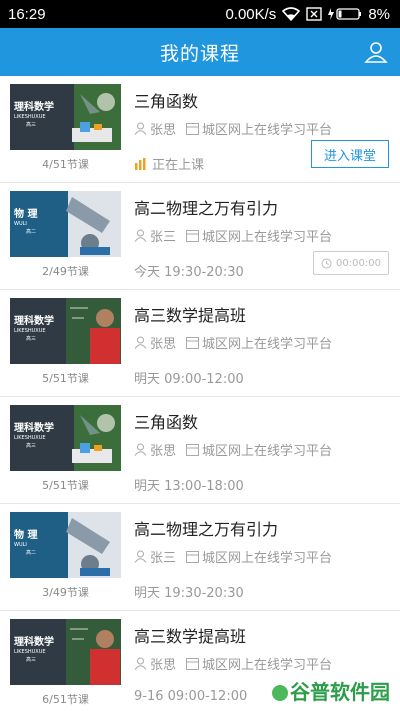 The height and width of the screenshot is (711, 400). Describe the element at coordinates (65, 592) in the screenshot. I see `lesson-progress: 3/49节课` at that location.